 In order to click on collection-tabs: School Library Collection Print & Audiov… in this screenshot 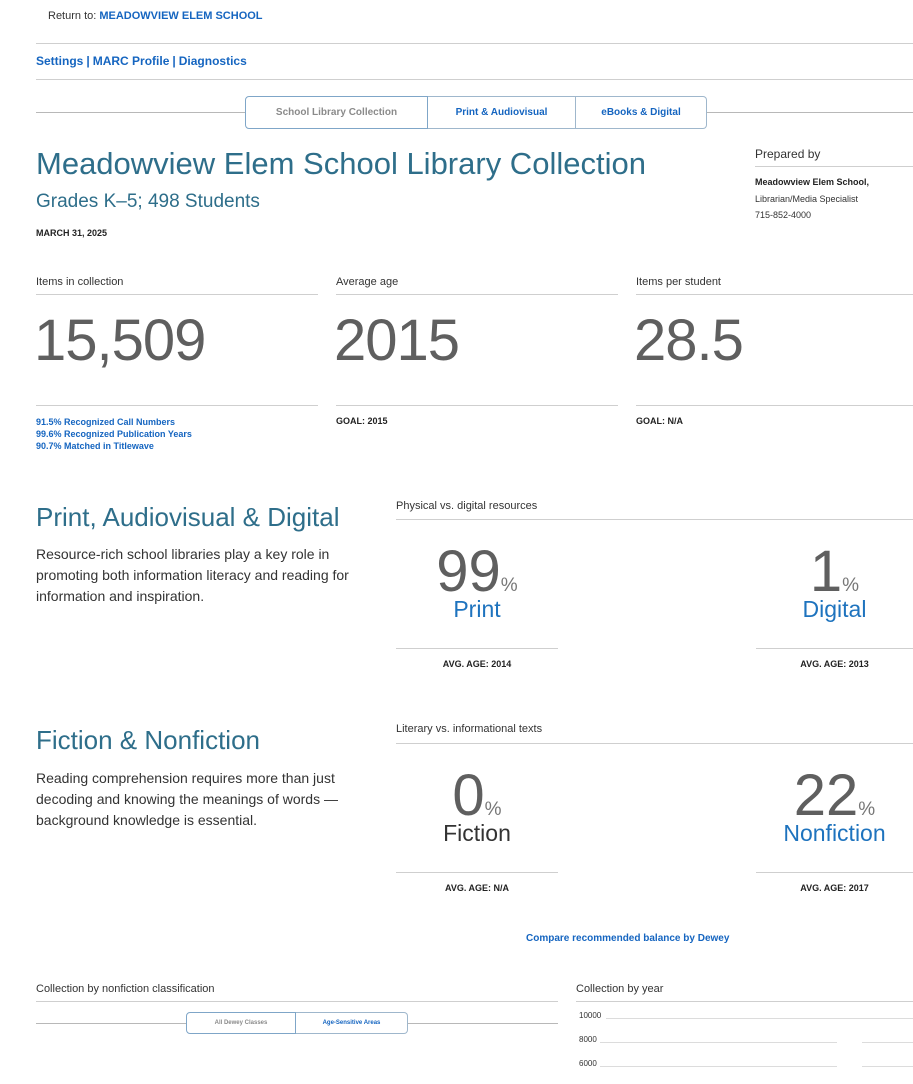, I will do `click(476, 112)`.